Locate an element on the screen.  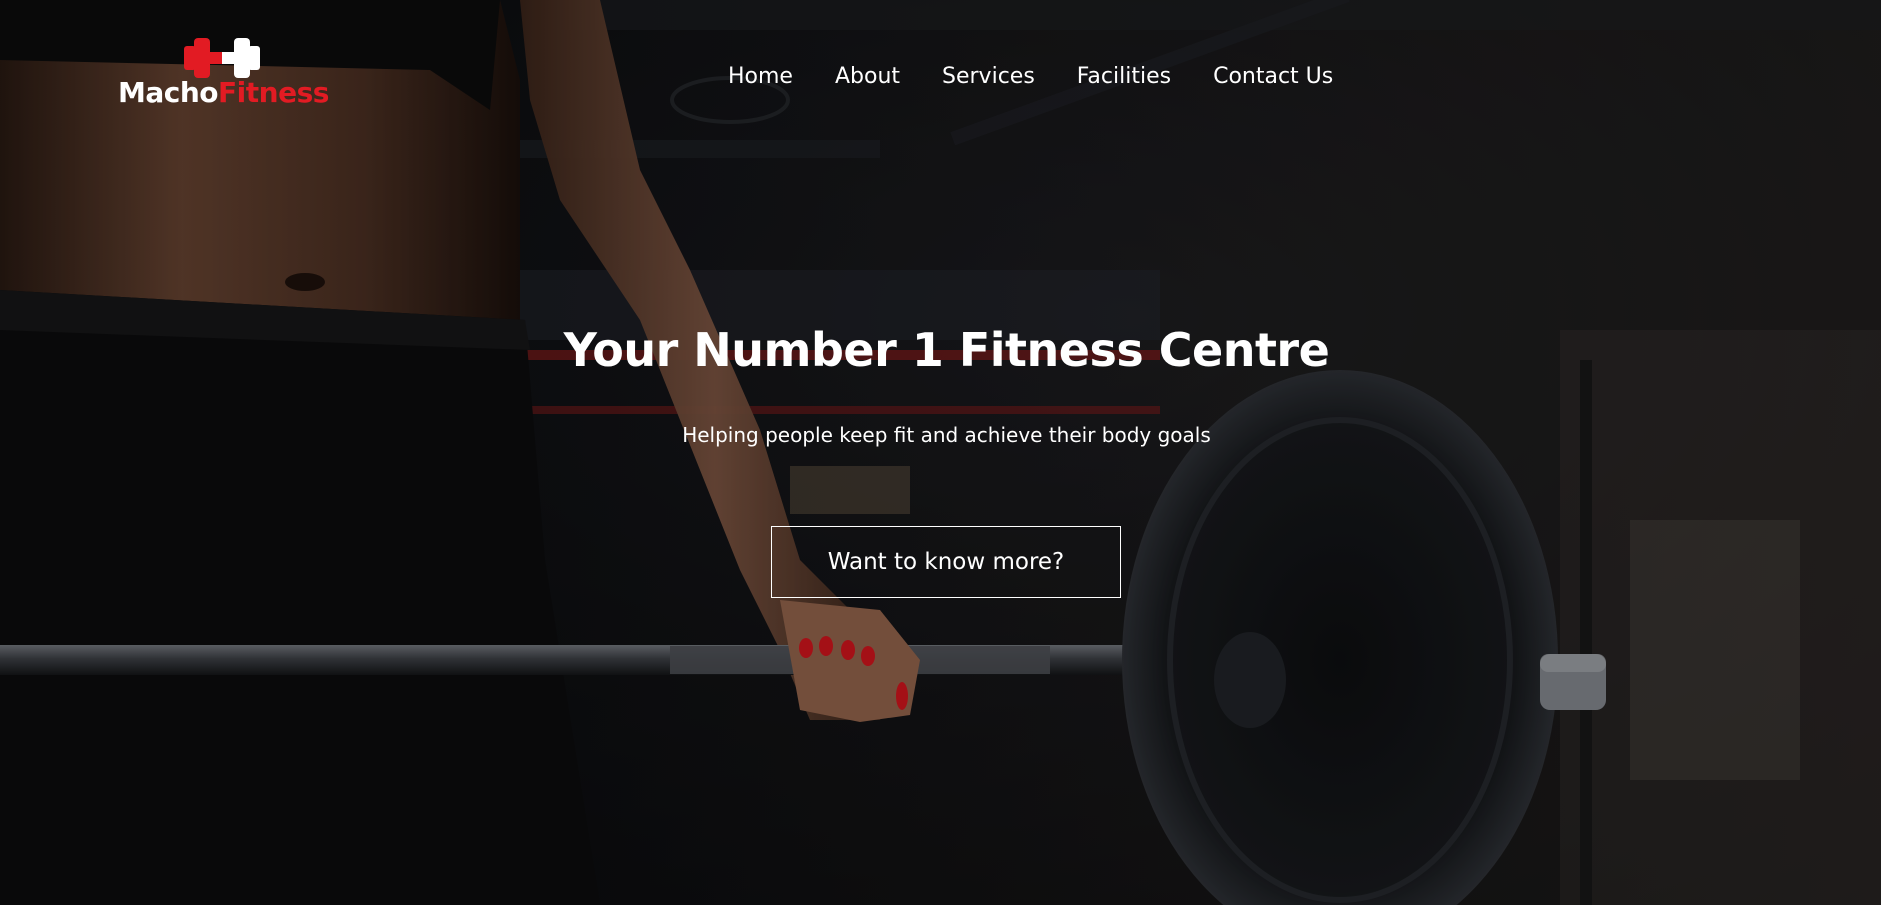
want-to-know-more-button: Want to know more? is located at coordinates (946, 562).